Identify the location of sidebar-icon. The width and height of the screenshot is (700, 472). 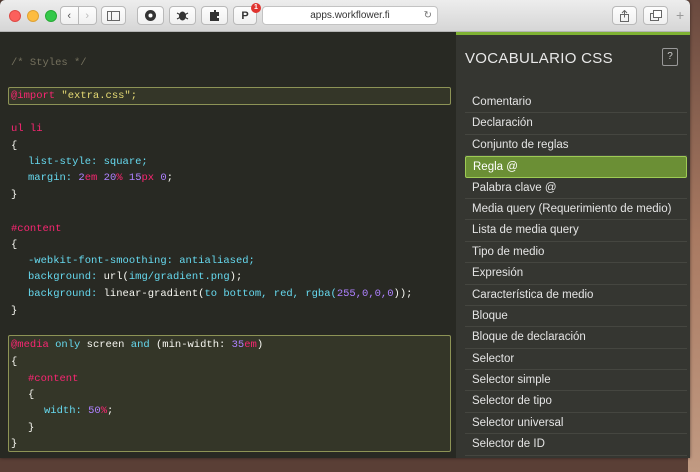
(113, 15).